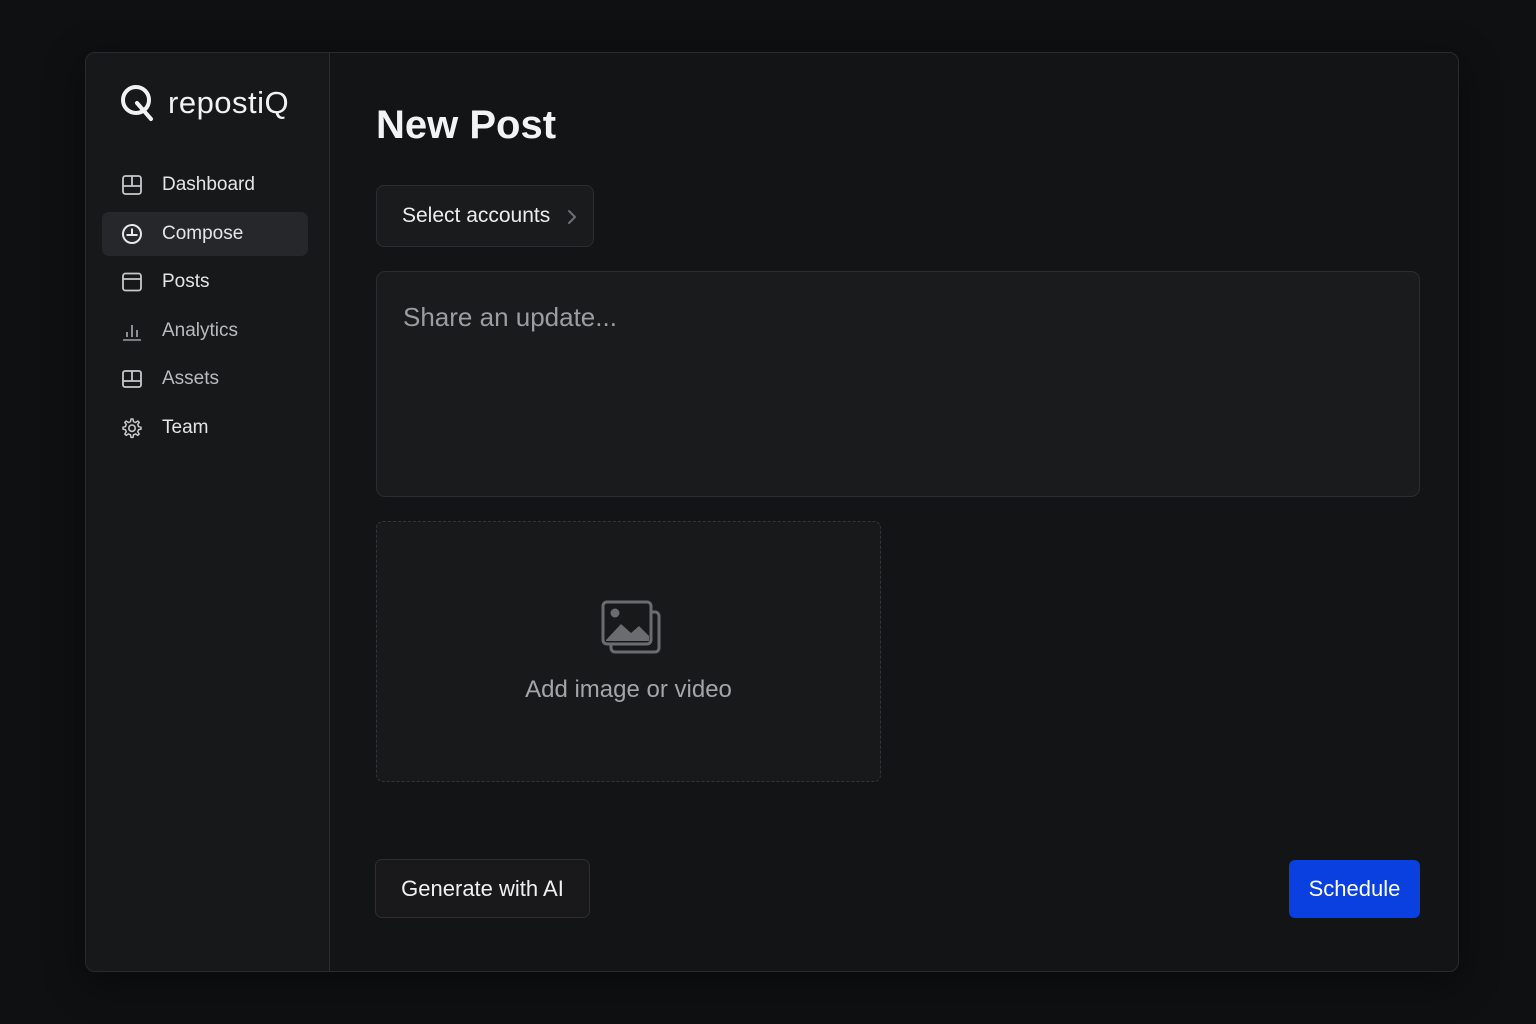  Describe the element at coordinates (137, 103) in the screenshot. I see `q-logo-icon` at that location.